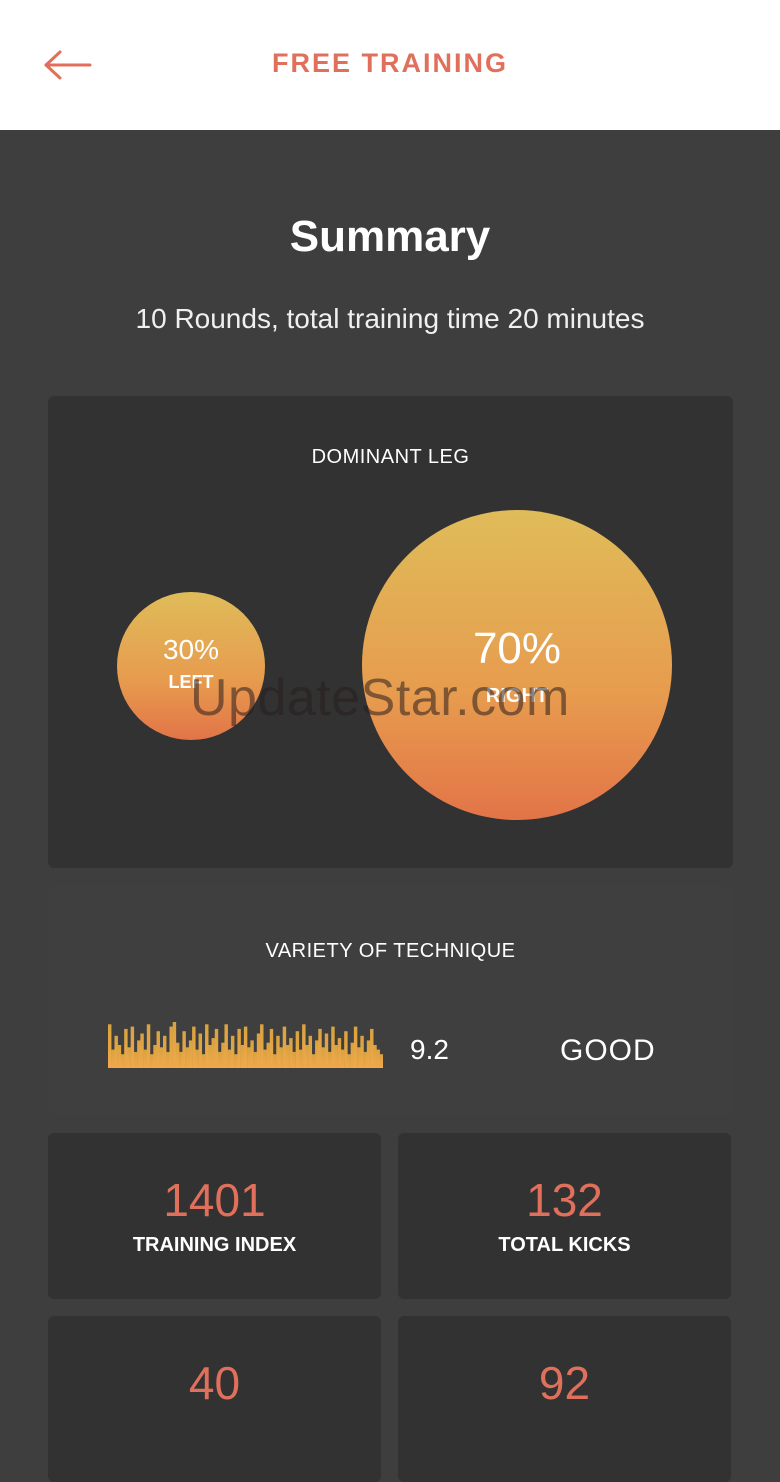 The width and height of the screenshot is (780, 1482). What do you see at coordinates (214, 1200) in the screenshot?
I see `stat-value: 1401` at bounding box center [214, 1200].